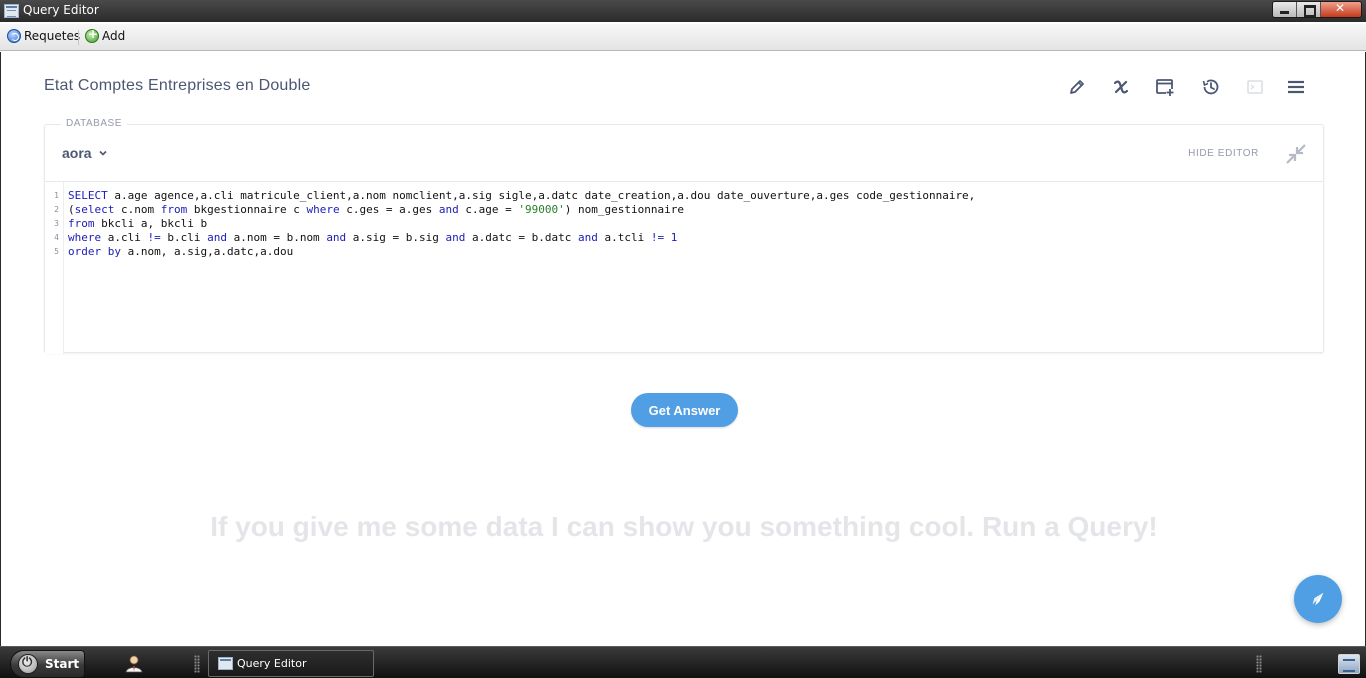 This screenshot has height=678, width=1366. What do you see at coordinates (94, 209) in the screenshot?
I see `sql-keyword: select` at bounding box center [94, 209].